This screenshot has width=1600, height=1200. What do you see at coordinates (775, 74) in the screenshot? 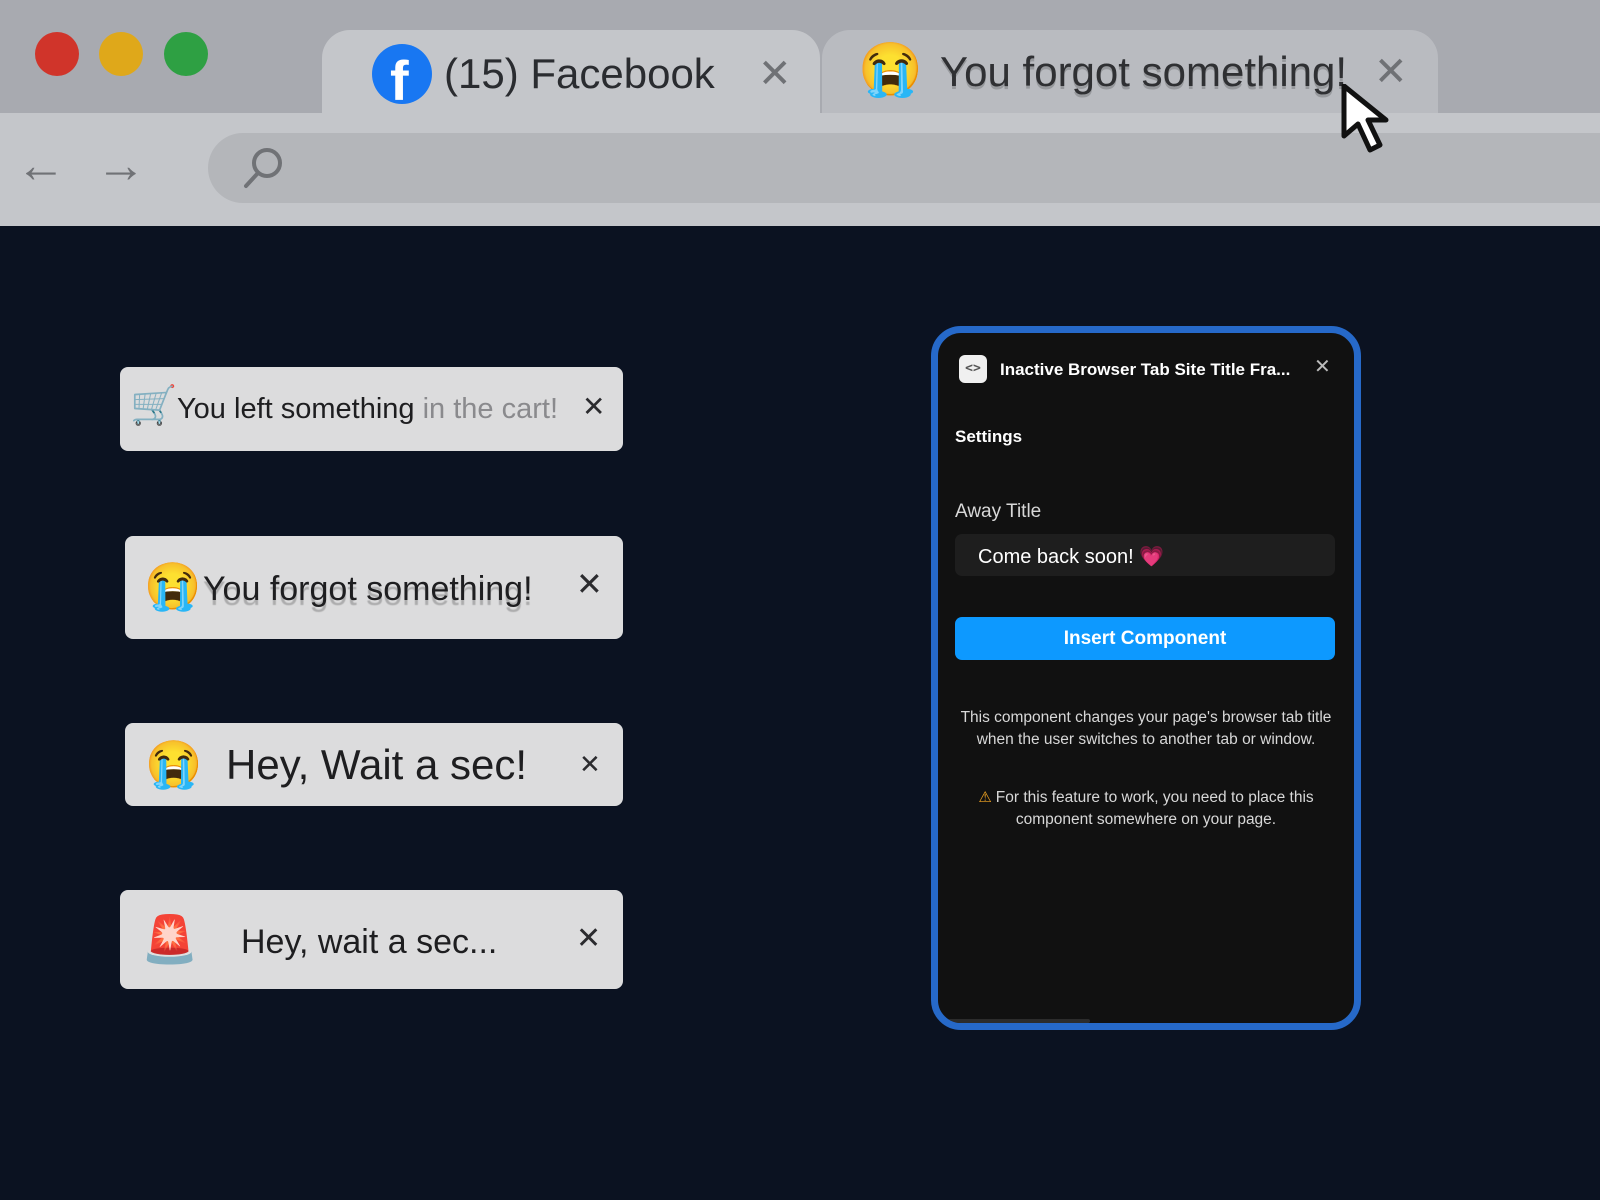
I see `tab-close-button: ✕` at bounding box center [775, 74].